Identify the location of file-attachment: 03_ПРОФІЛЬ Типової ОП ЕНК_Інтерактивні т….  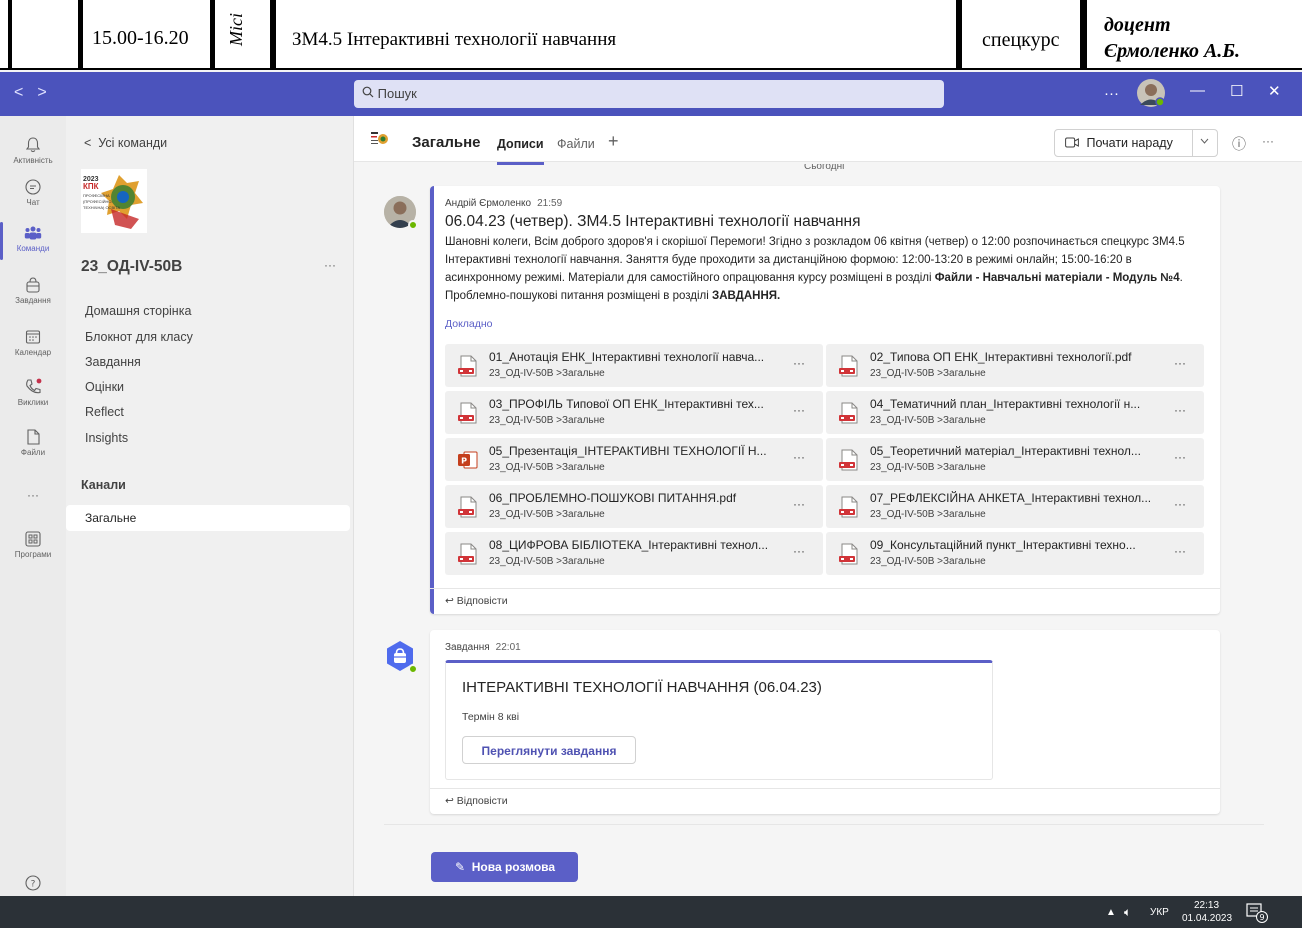
(634, 412).